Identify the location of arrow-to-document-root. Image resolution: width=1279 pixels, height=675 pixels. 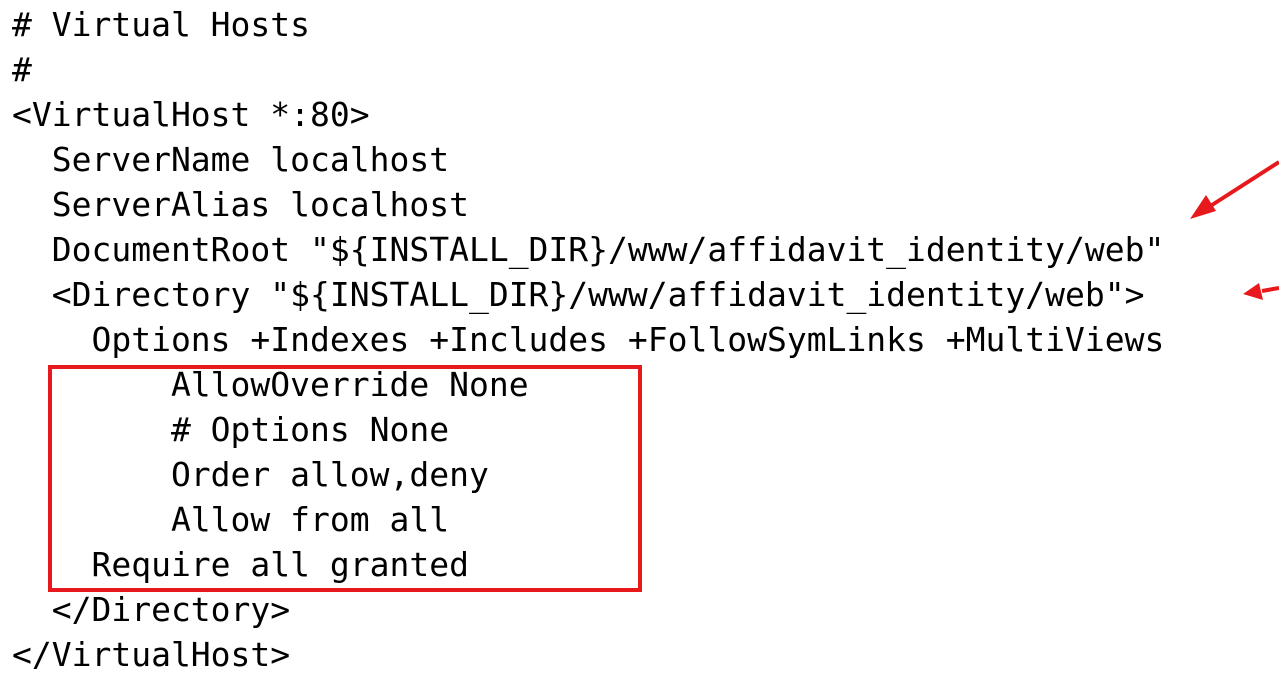
(1234, 189).